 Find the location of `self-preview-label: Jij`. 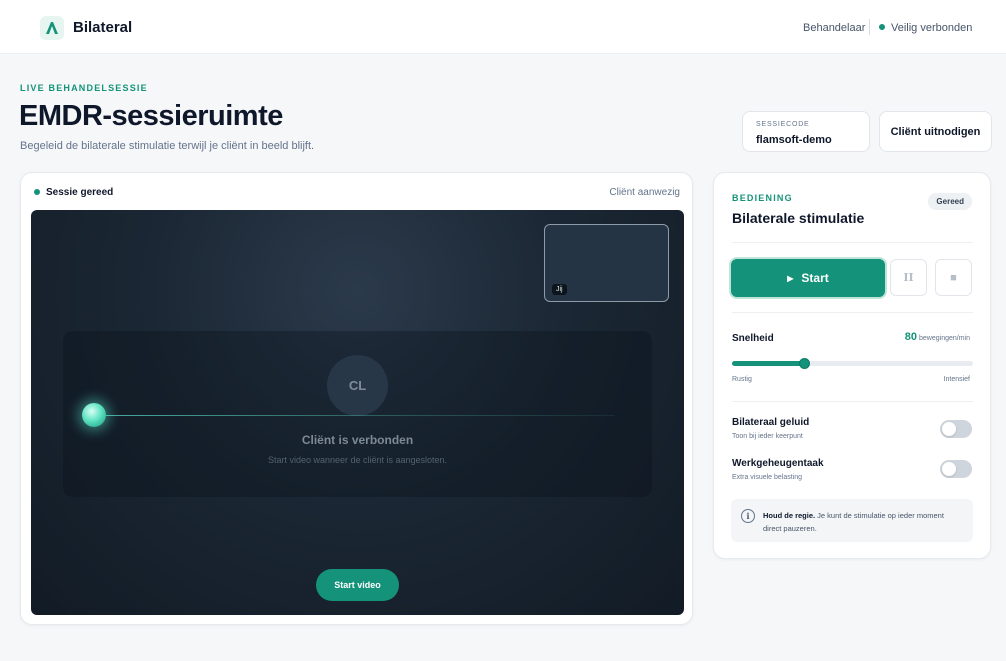

self-preview-label: Jij is located at coordinates (559, 289).